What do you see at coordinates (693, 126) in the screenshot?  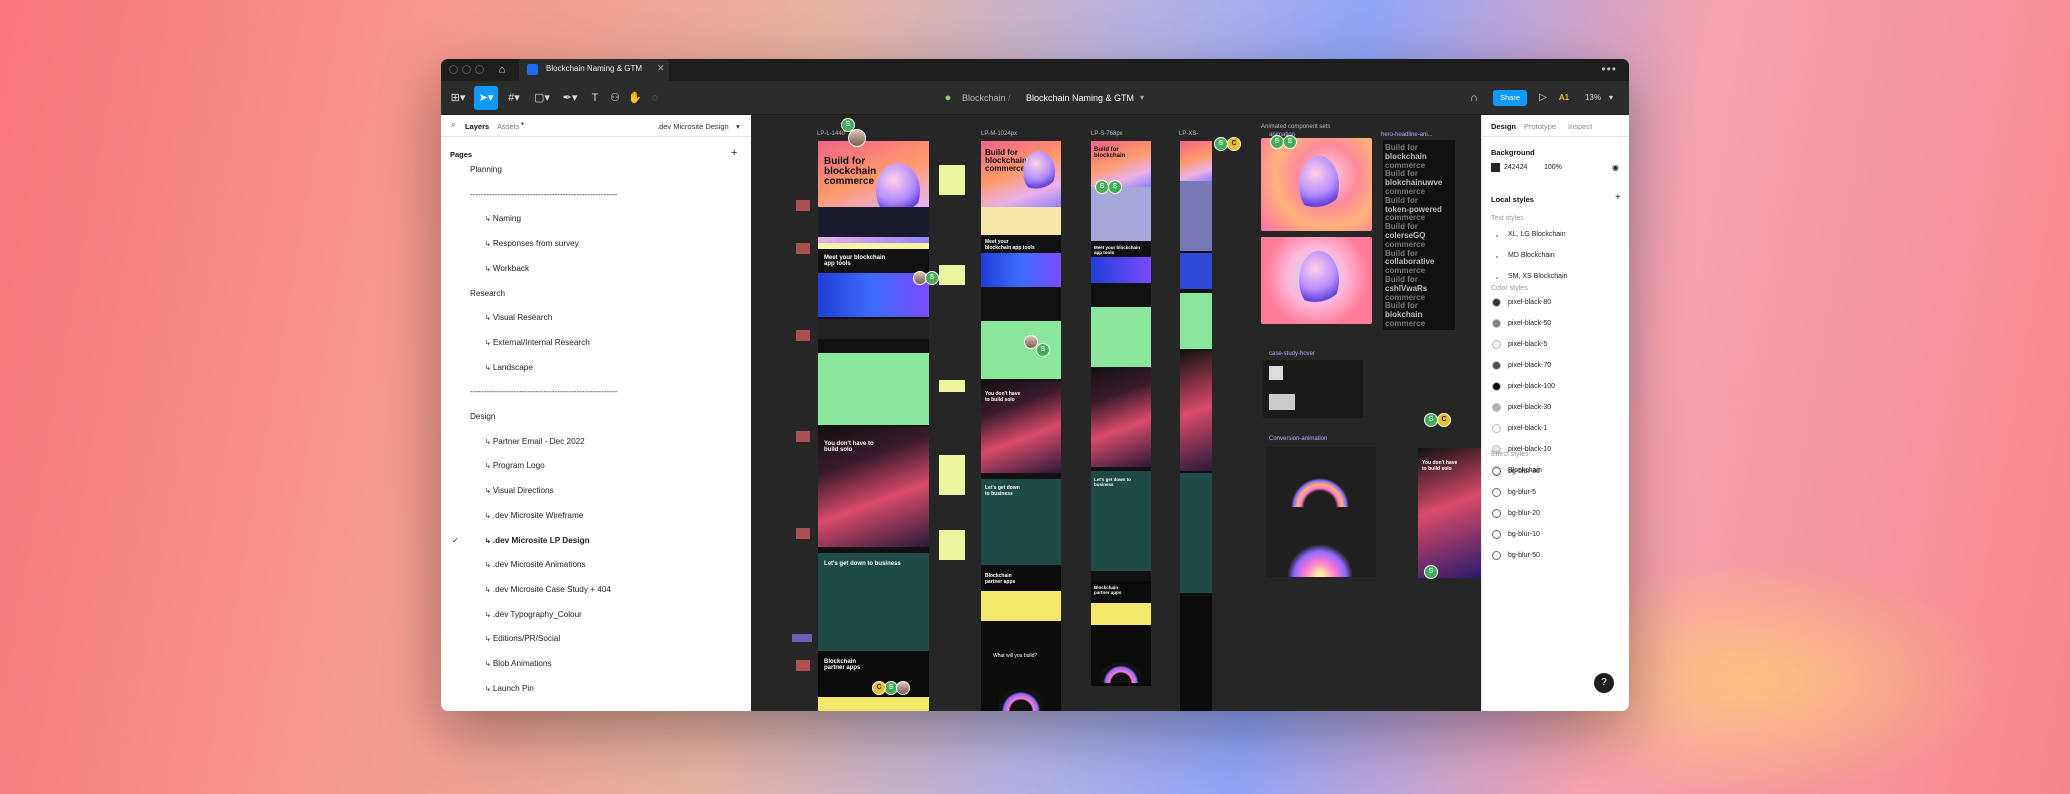 I see `current-page-selector: .dev Microsite Design` at bounding box center [693, 126].